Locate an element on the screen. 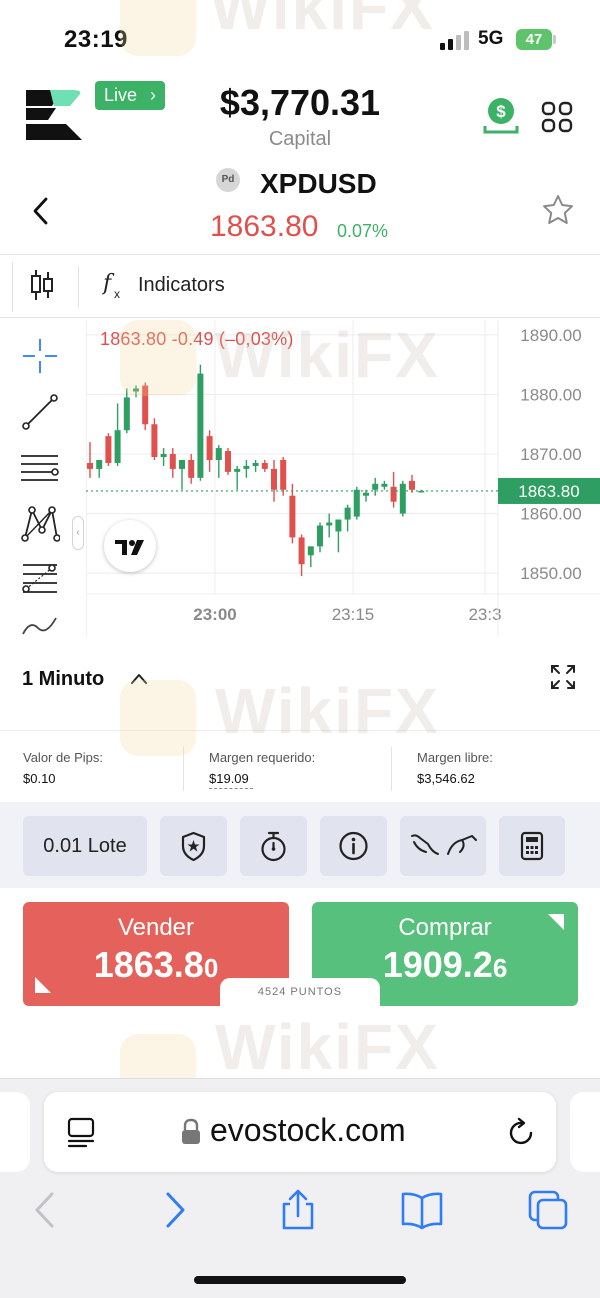 This screenshot has height=1298, width=600. buy-label: Comprar is located at coordinates (445, 927).